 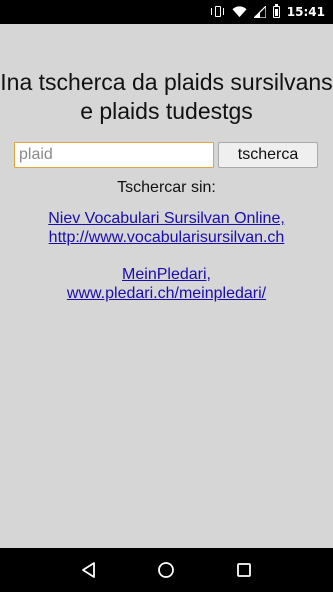 What do you see at coordinates (166, 218) in the screenshot?
I see `link-vocabulari-name: Niev Vocabulari Sursilvan Online,` at bounding box center [166, 218].